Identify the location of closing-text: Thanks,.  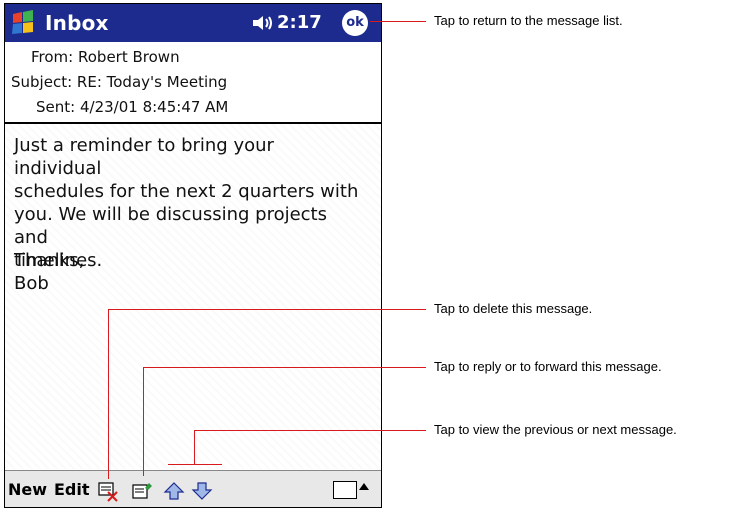
(49, 260).